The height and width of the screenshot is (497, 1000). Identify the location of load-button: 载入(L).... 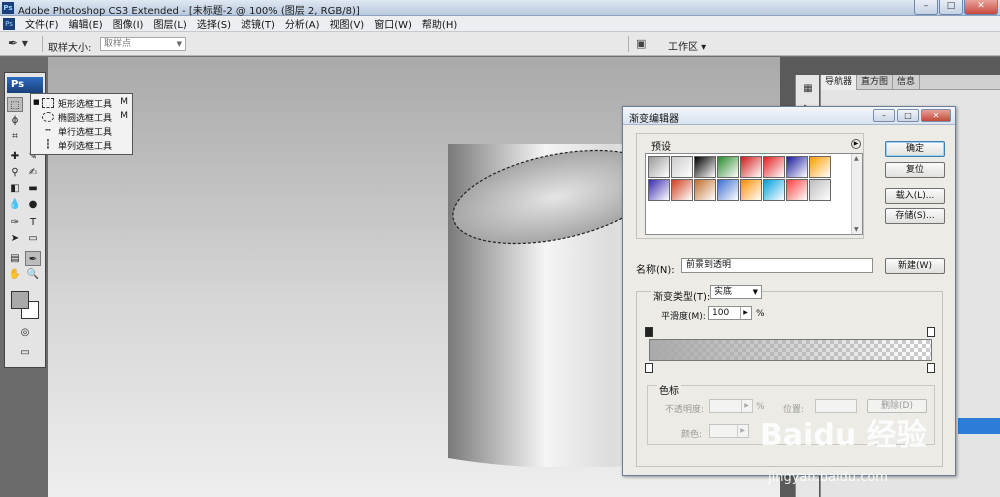
(915, 196).